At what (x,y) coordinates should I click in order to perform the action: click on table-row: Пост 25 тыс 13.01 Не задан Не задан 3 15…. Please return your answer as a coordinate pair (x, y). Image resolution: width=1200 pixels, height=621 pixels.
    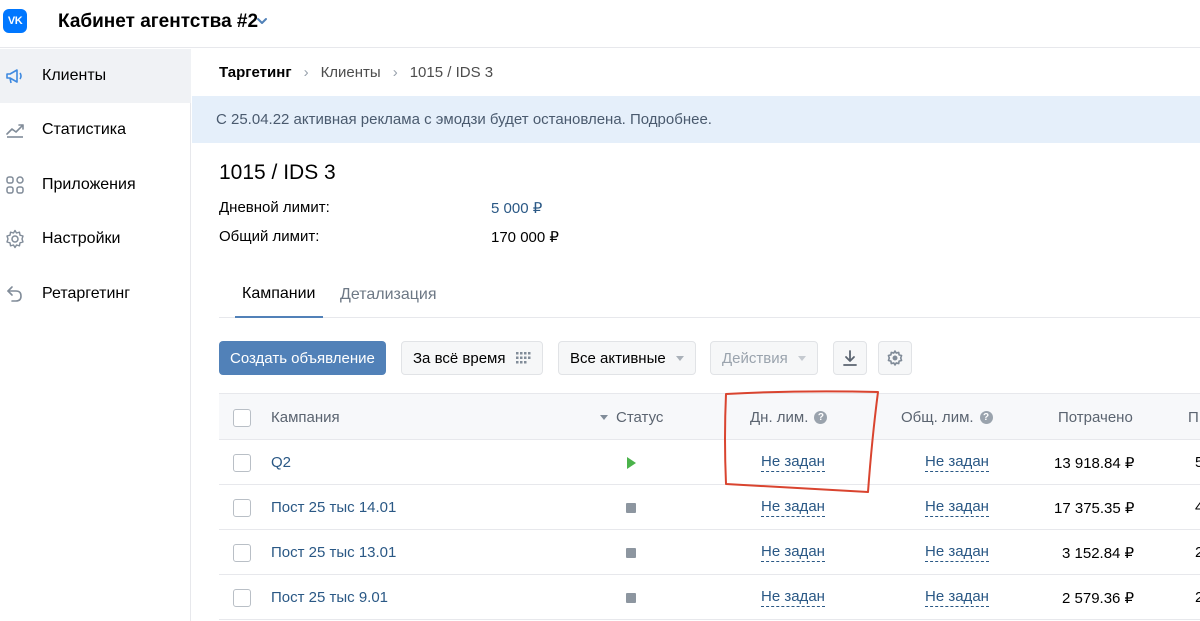
    Looking at the image, I should click on (709, 552).